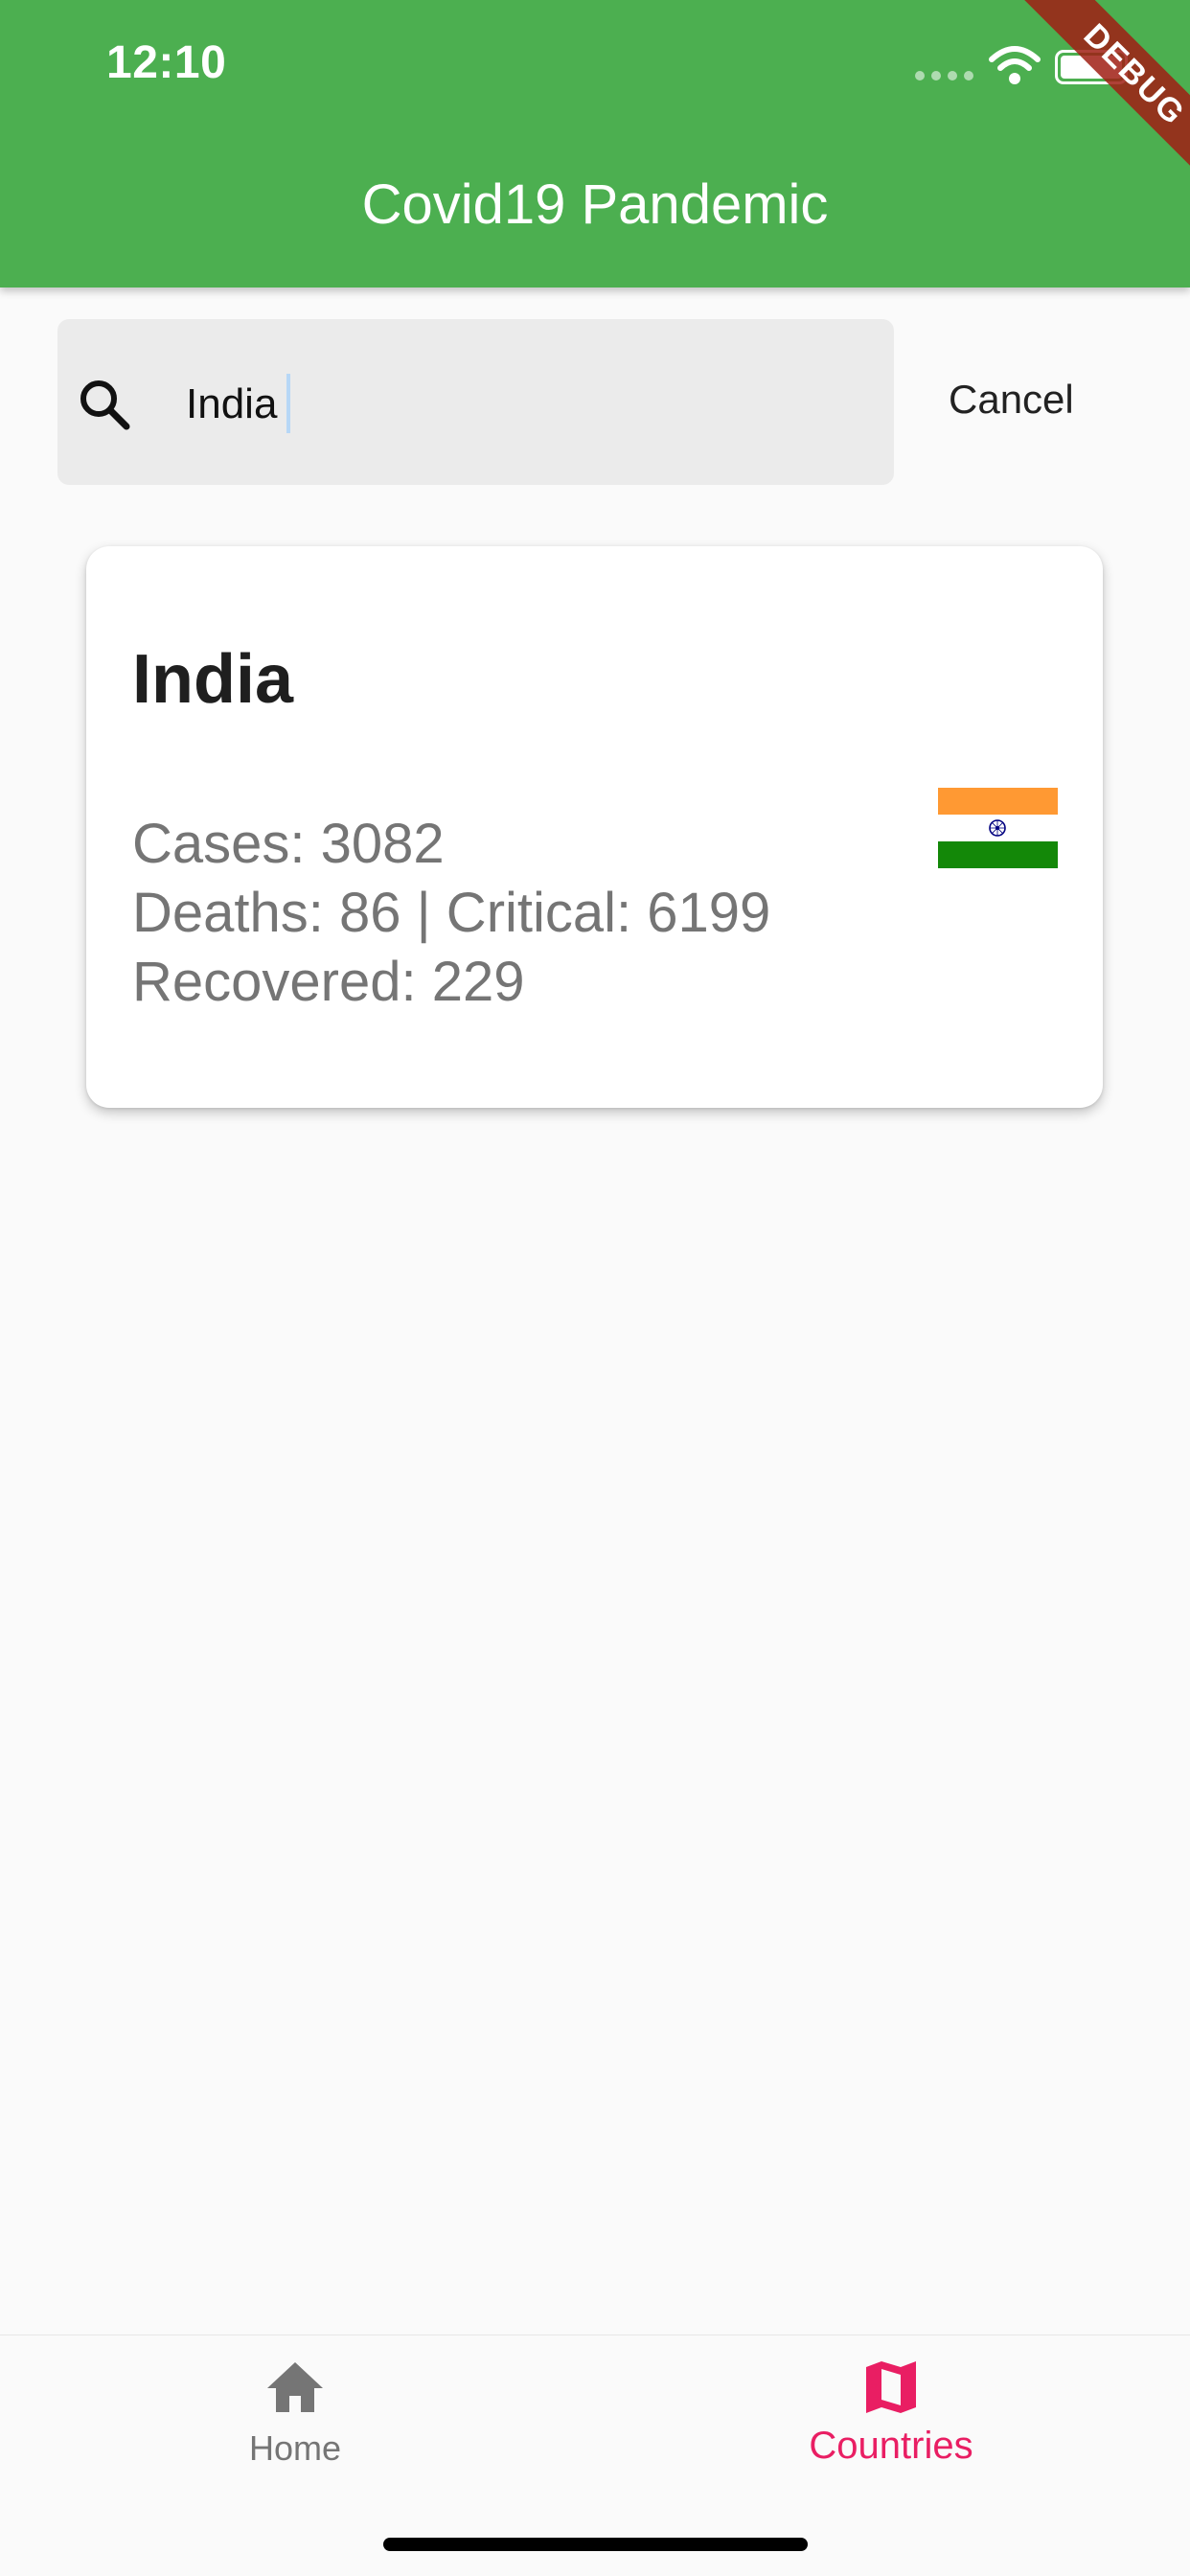 This screenshot has height=2576, width=1190. I want to click on nav-item-home: Home, so click(295, 2421).